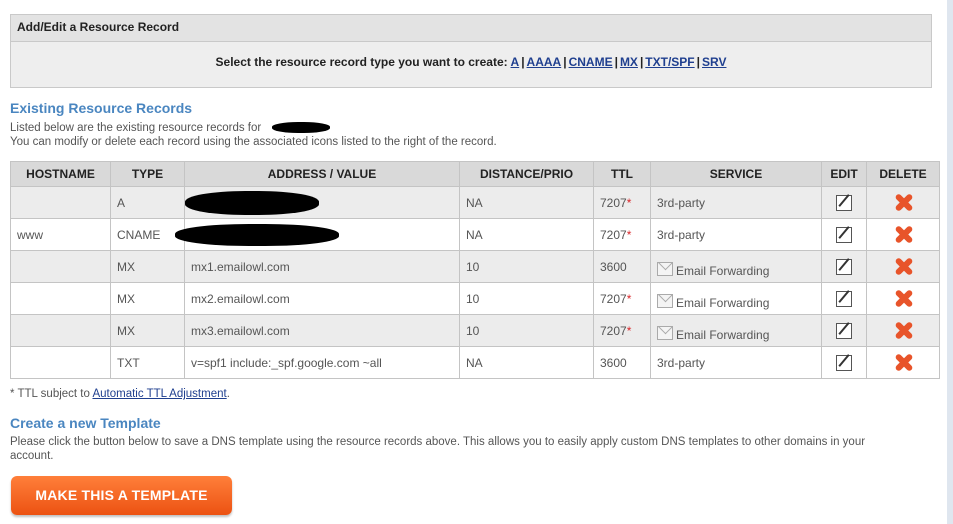 This screenshot has width=953, height=524. What do you see at coordinates (322, 362) in the screenshot?
I see `address-cell: v=spf1 include:_spf.google.com ~all` at bounding box center [322, 362].